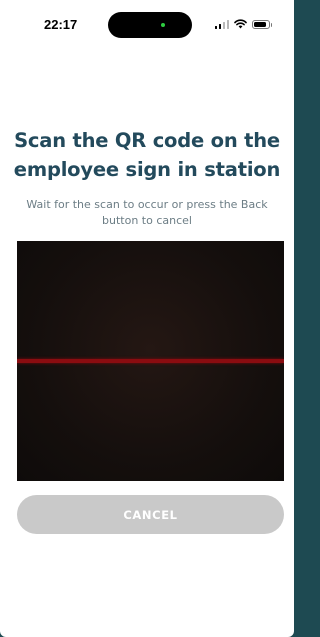  I want to click on camera-indicator-icon, so click(163, 25).